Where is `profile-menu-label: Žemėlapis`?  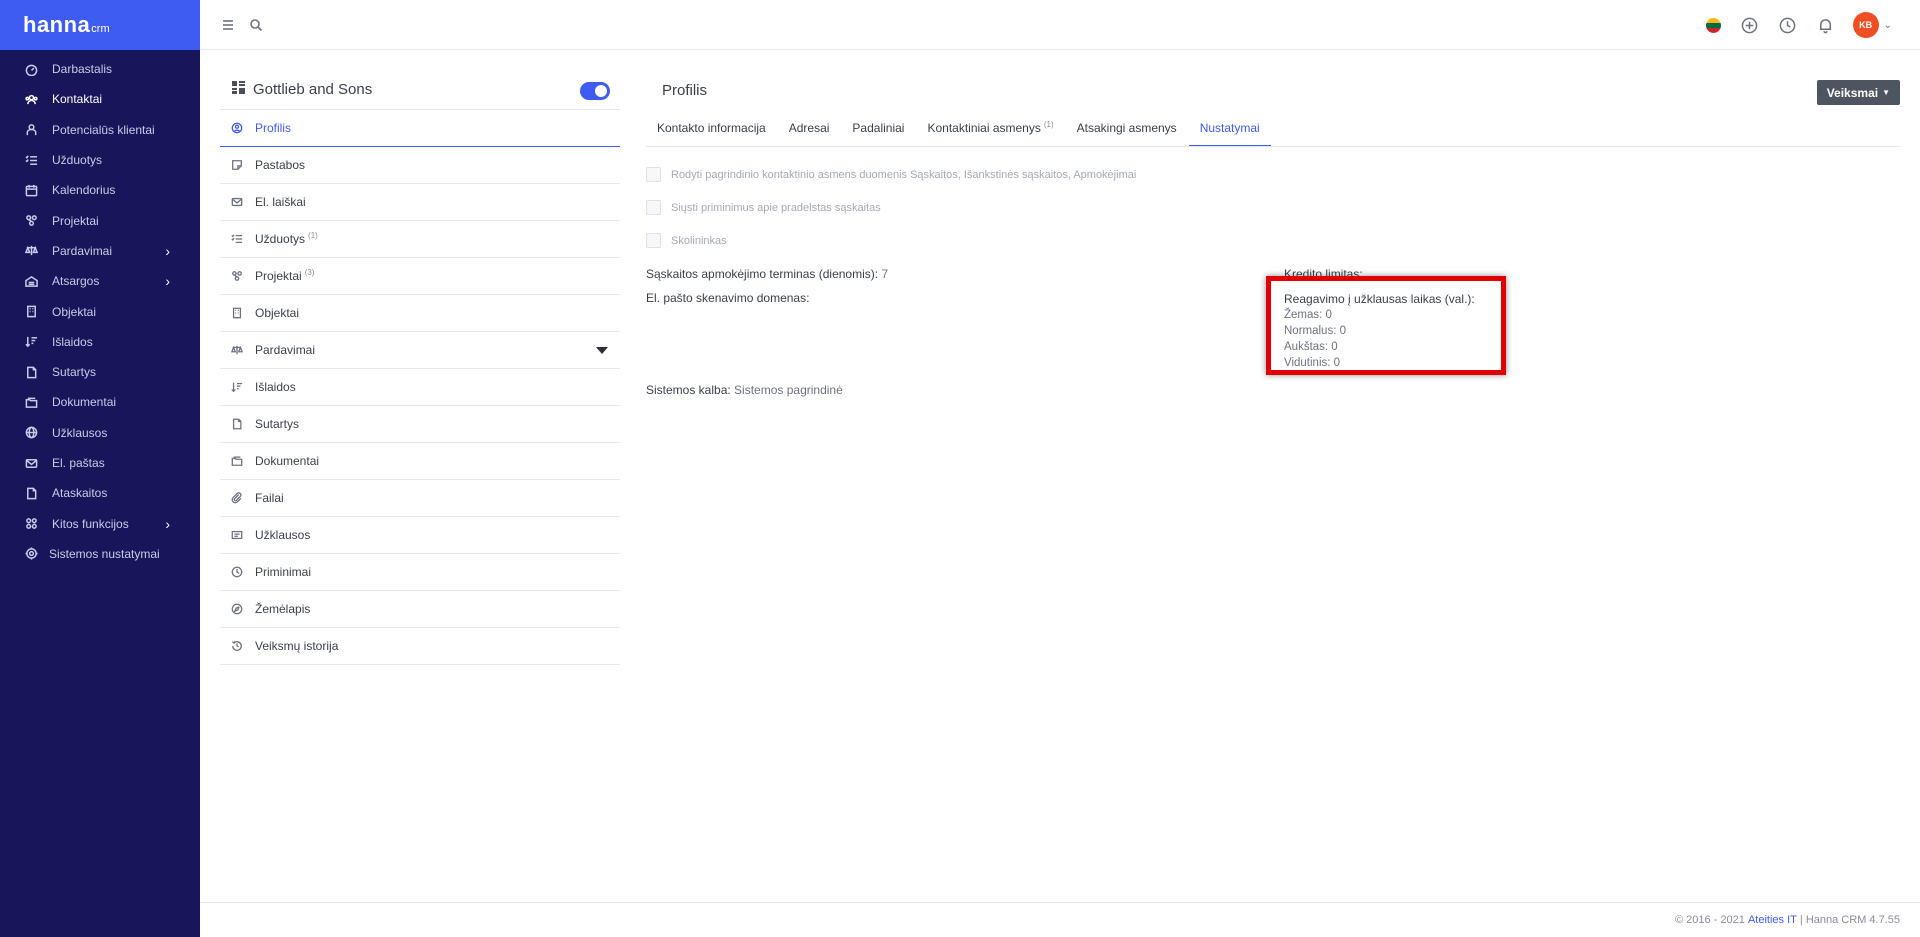 profile-menu-label: Žemėlapis is located at coordinates (283, 609).